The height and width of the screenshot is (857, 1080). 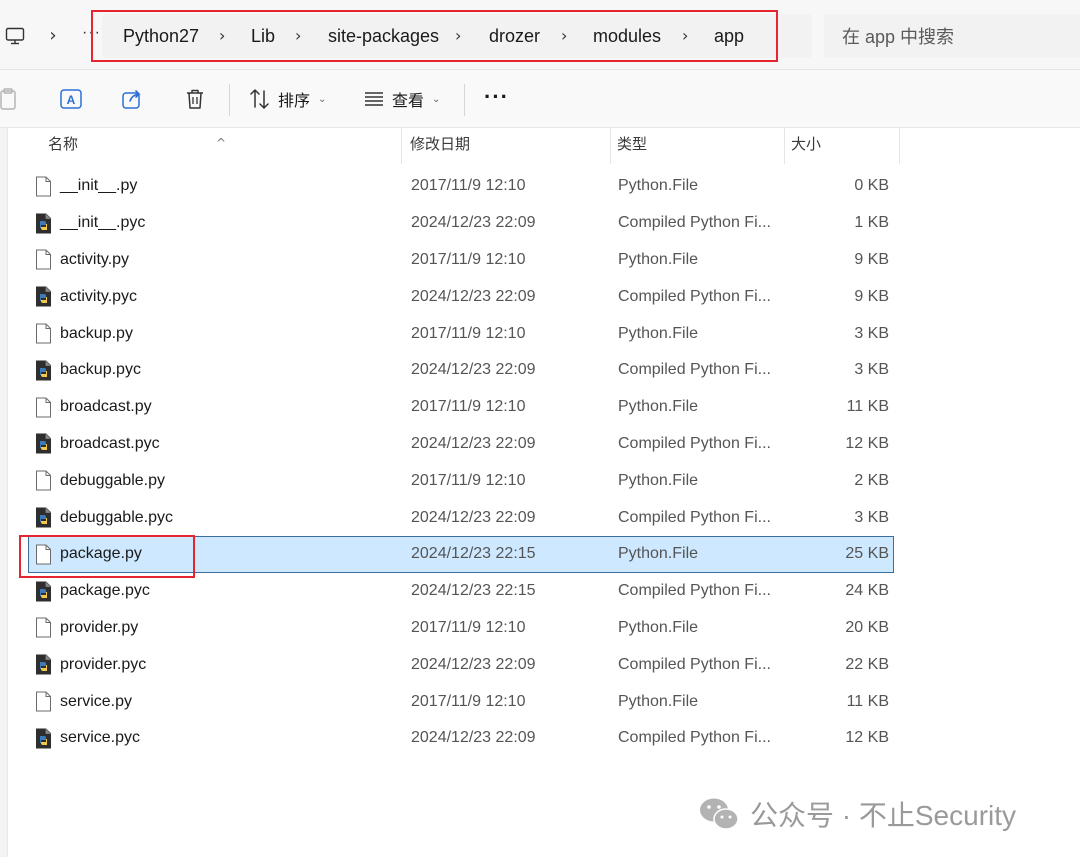 I want to click on file-highlight-box, so click(x=107, y=556).